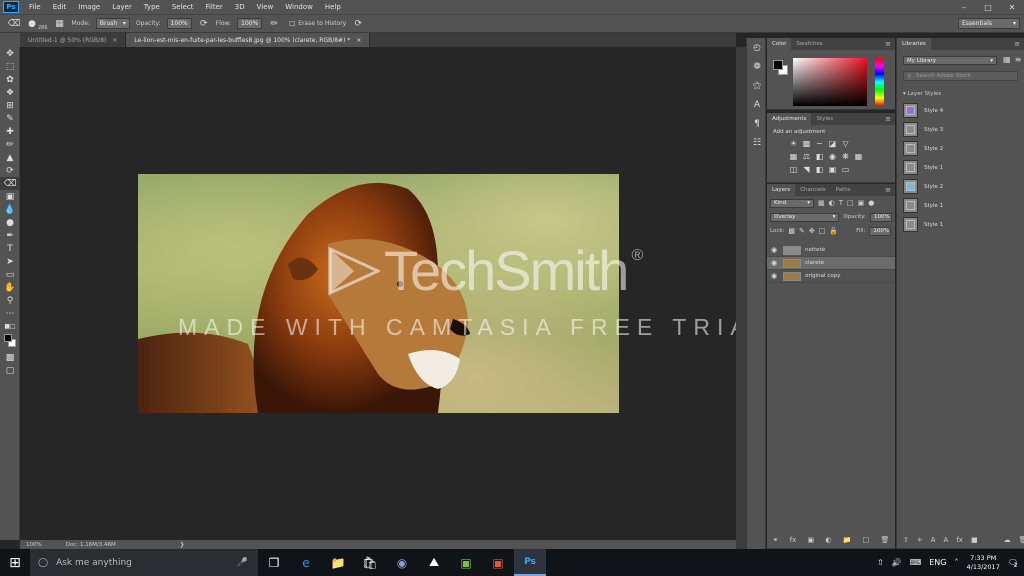 This screenshot has width=1024, height=576. I want to click on library-style-item: Style 3, so click(960, 129).